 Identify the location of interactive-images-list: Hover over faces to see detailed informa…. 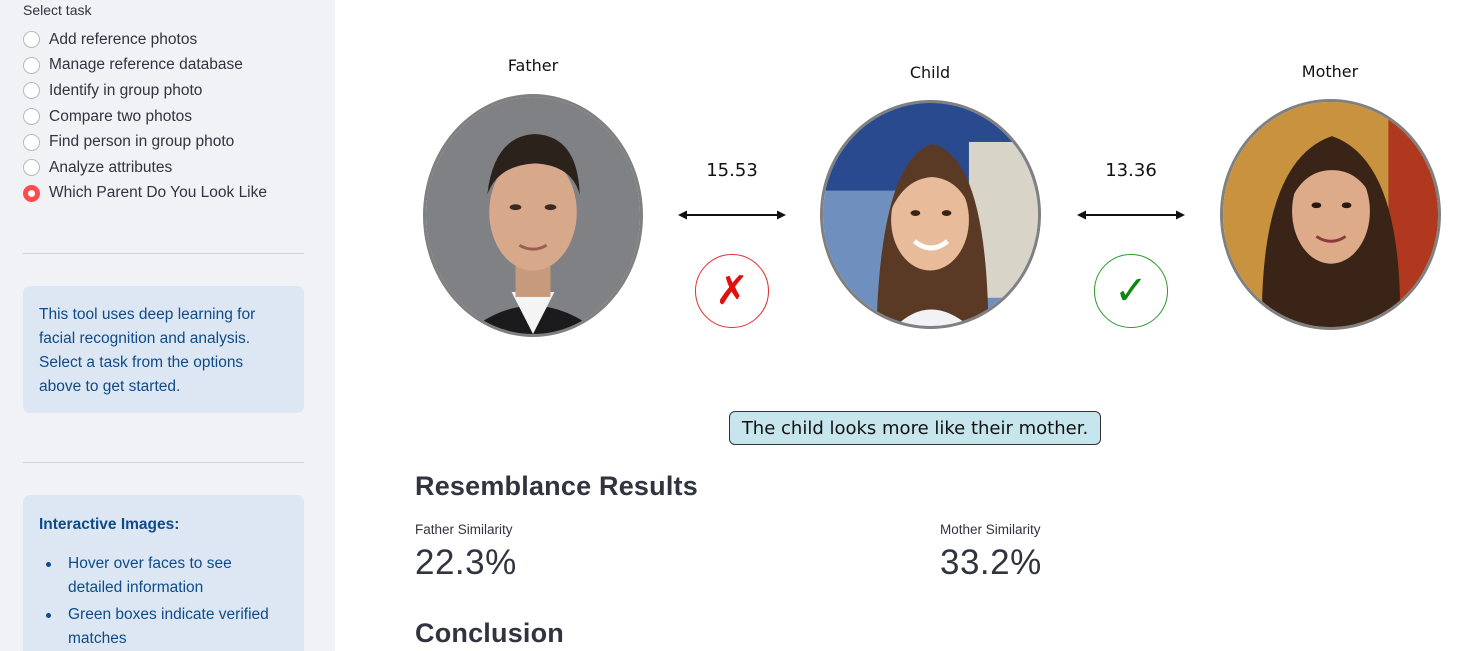
(163, 601).